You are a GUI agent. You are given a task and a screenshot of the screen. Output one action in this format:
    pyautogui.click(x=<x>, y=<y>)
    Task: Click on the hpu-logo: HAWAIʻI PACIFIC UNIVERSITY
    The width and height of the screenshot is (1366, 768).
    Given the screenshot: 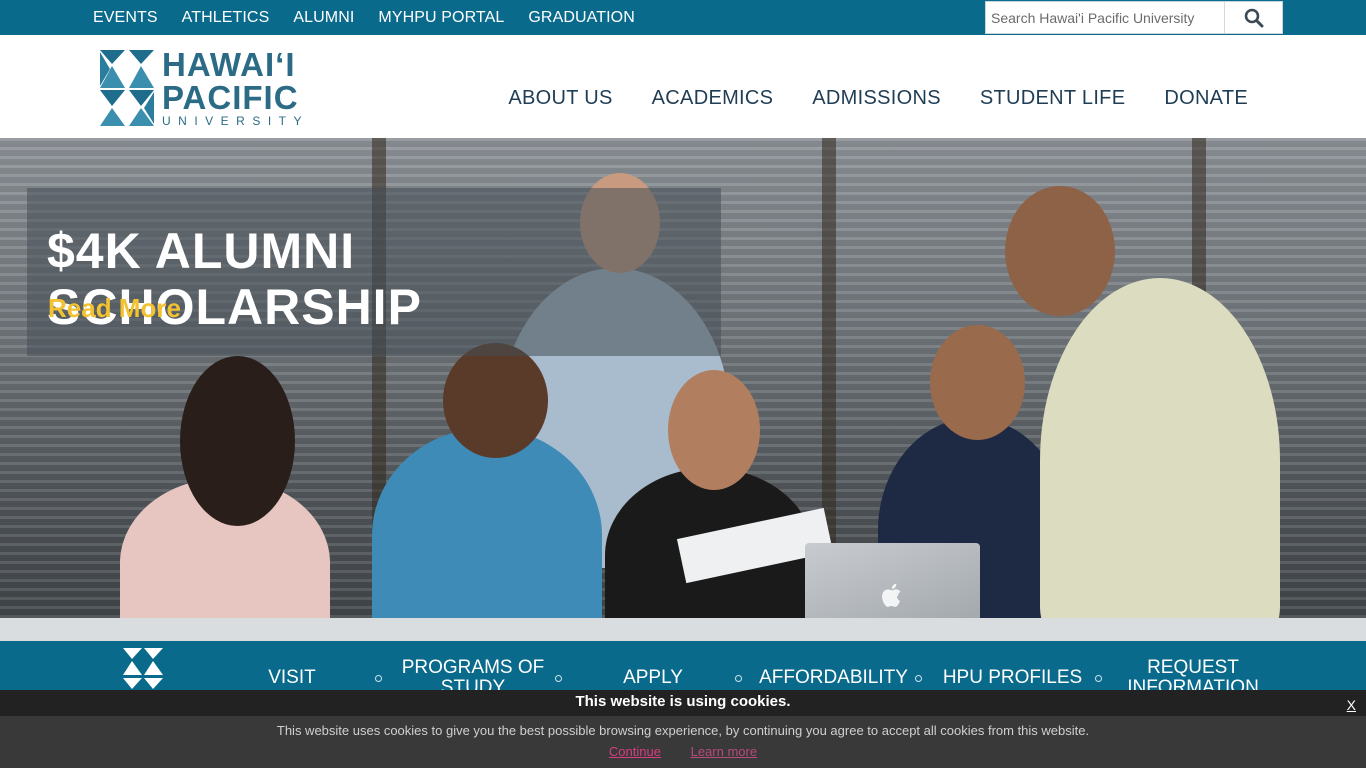 What is the action you would take?
    pyautogui.click(x=213, y=88)
    